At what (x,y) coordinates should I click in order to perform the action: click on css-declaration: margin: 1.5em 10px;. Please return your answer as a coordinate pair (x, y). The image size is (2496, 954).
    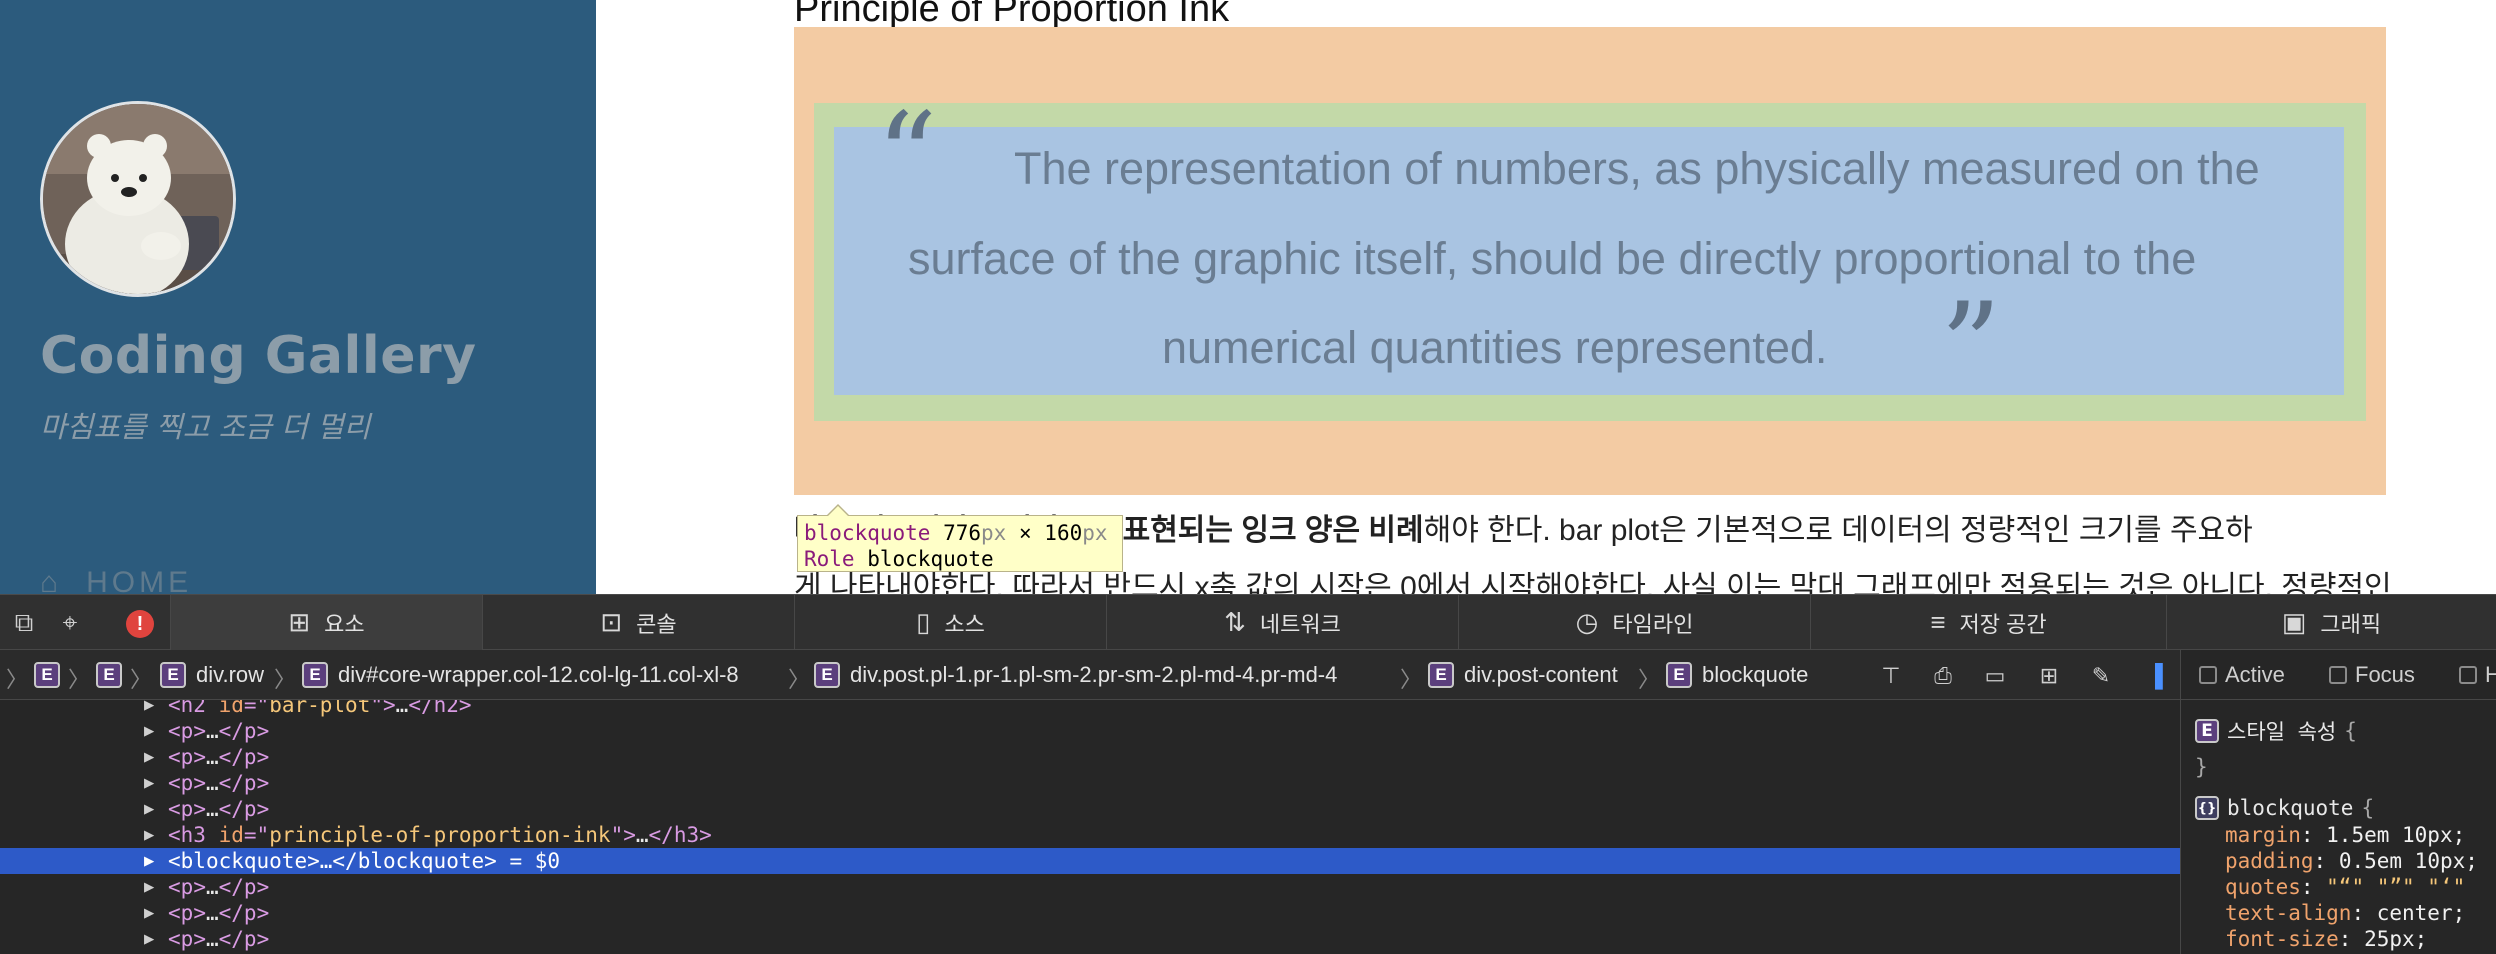
    Looking at the image, I should click on (2345, 835).